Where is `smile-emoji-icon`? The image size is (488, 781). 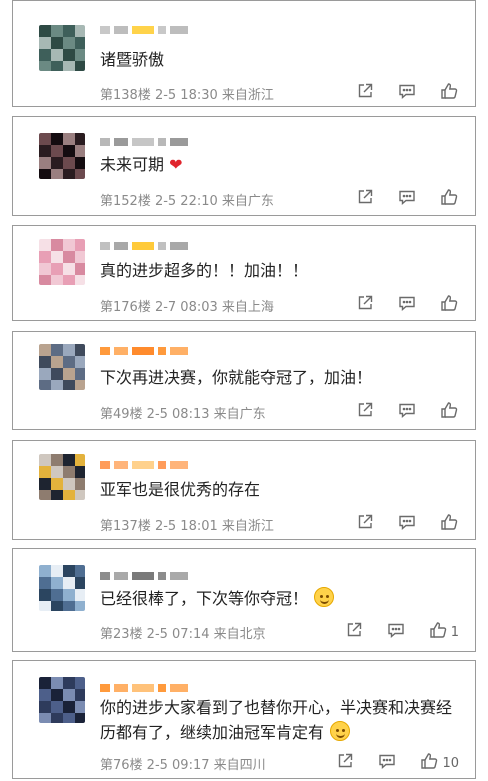 smile-emoji-icon is located at coordinates (324, 597).